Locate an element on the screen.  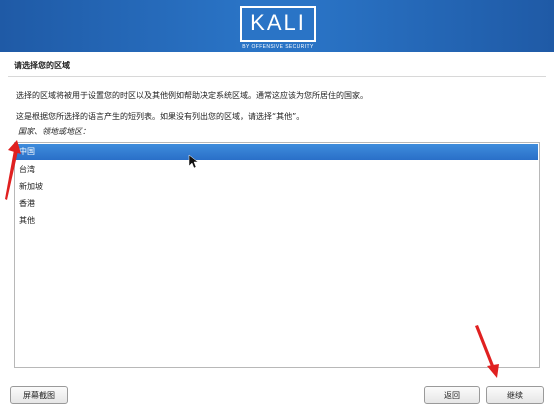
back-button: 返回 is located at coordinates (452, 395).